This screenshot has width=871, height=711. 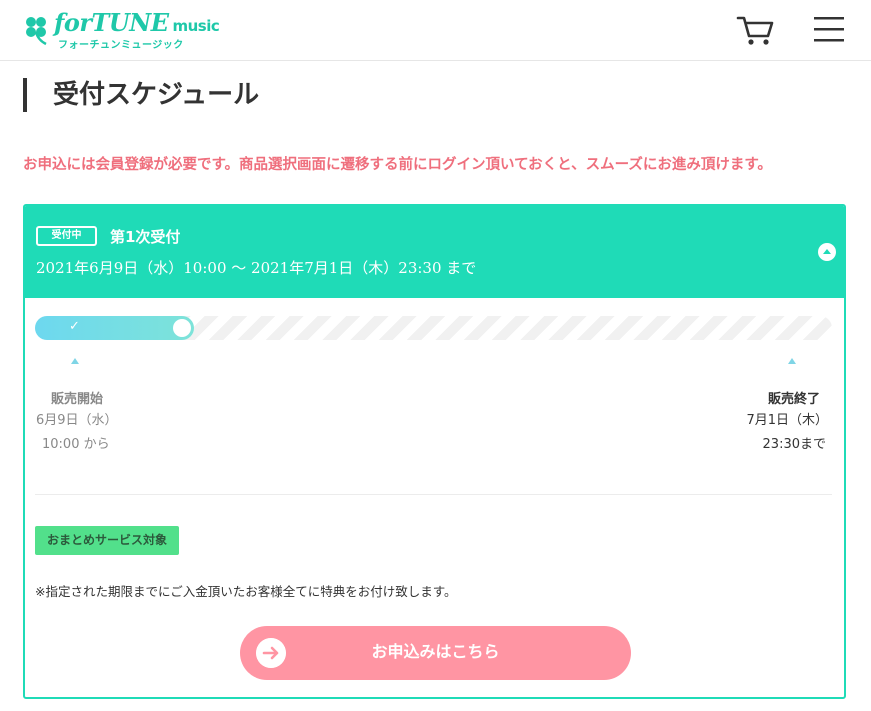 I want to click on bundle-service-tag: おまとめサービス対象, so click(x=107, y=540).